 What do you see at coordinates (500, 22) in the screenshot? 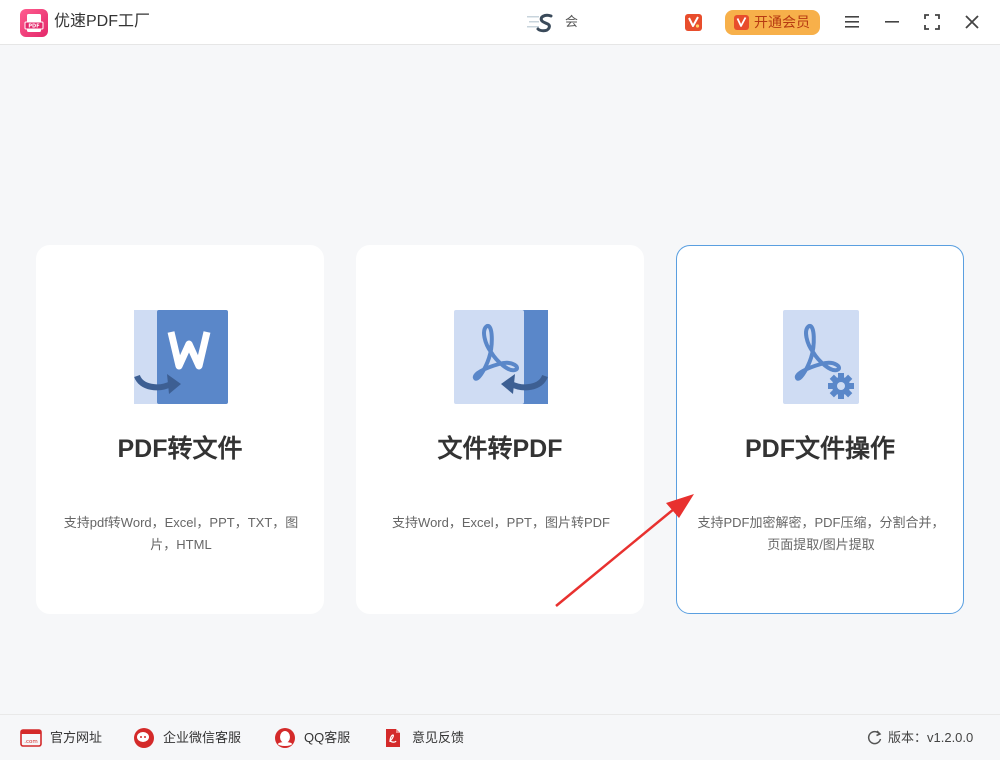
I see `title-bar: PDF 优速PDF工厂 会 开通会员` at bounding box center [500, 22].